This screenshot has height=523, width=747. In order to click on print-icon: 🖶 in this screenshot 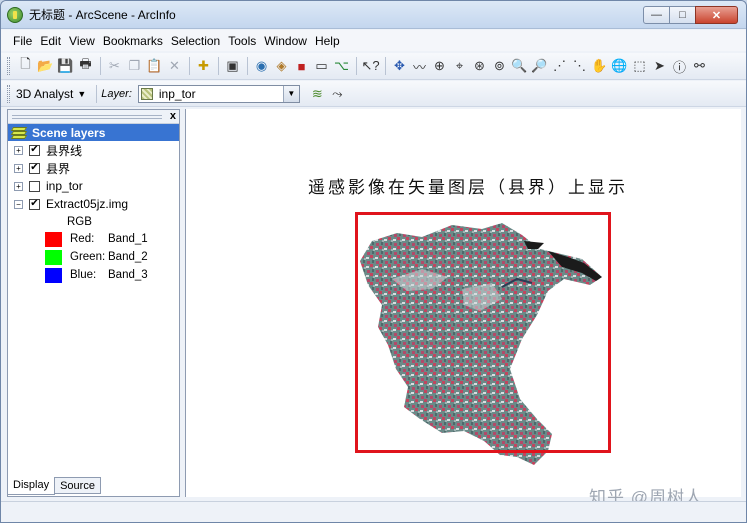, I will do `click(85, 66)`.